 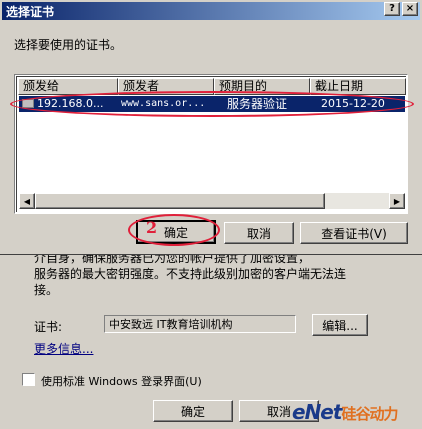 I want to click on close-button: ×, so click(x=410, y=9).